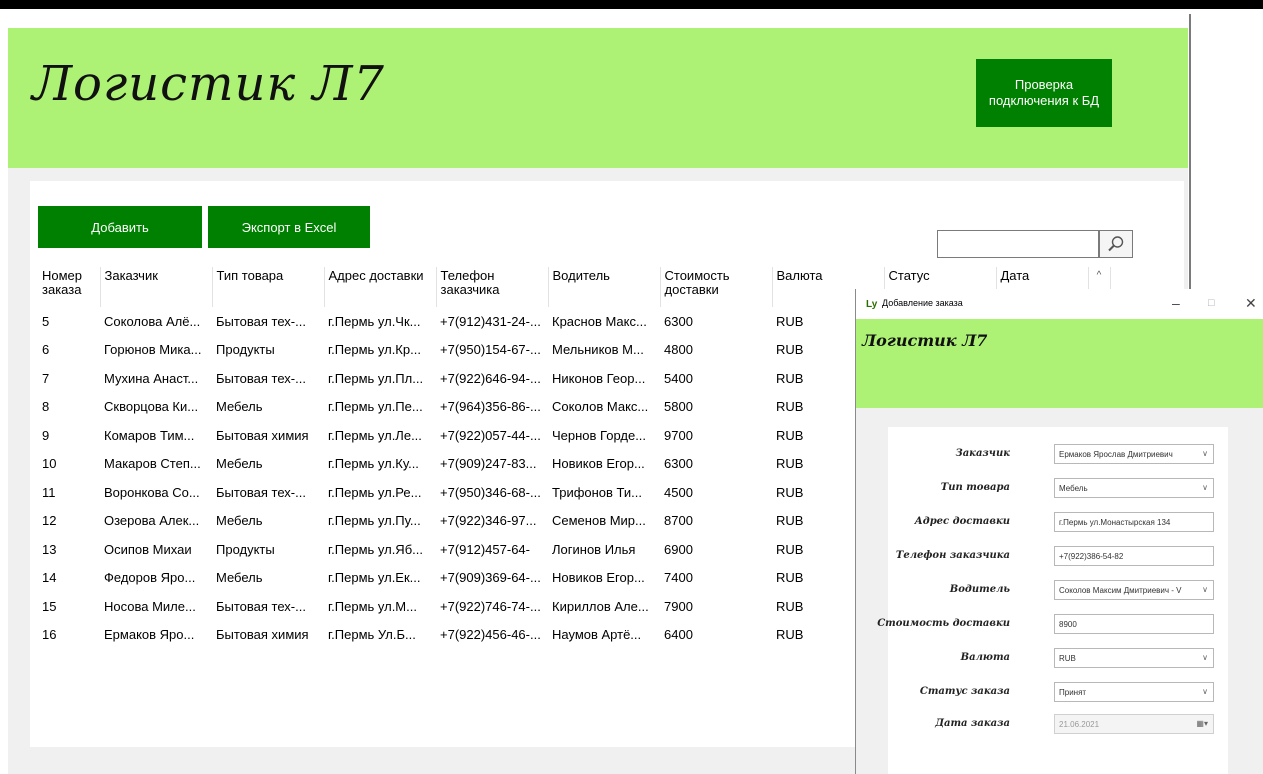 This screenshot has width=1263, height=774. I want to click on cell-order-number: 12, so click(49, 521).